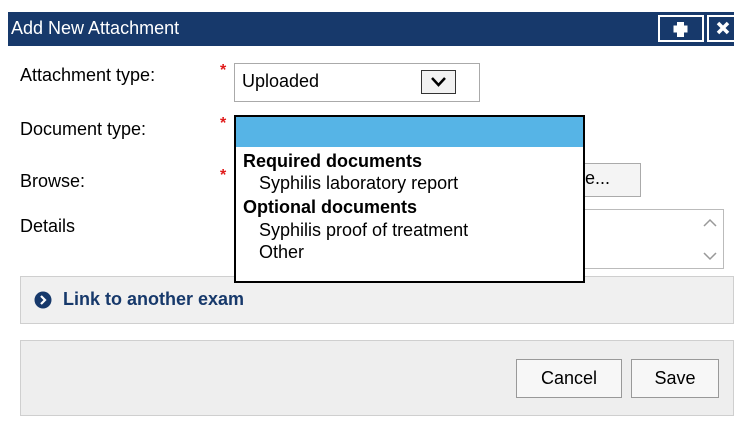  What do you see at coordinates (281, 81) in the screenshot?
I see `attachment-type-value: Uploaded` at bounding box center [281, 81].